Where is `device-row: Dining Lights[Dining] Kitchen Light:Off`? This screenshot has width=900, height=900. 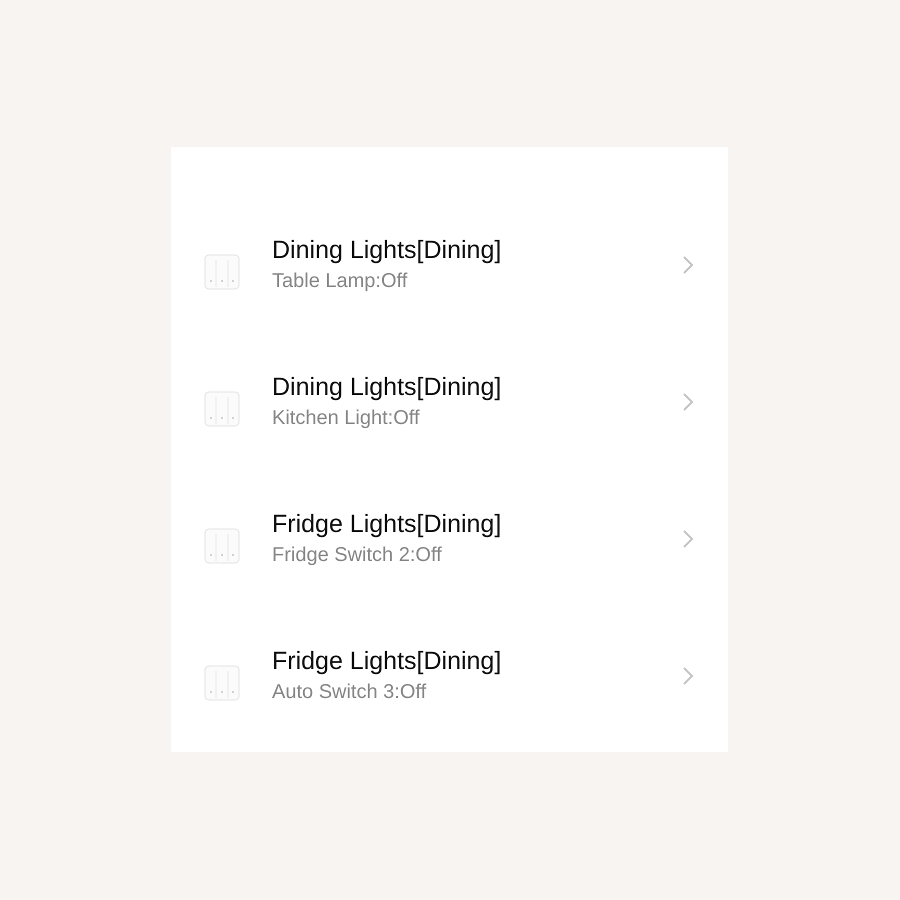
device-row: Dining Lights[Dining] Kitchen Light:Off is located at coordinates (449, 401).